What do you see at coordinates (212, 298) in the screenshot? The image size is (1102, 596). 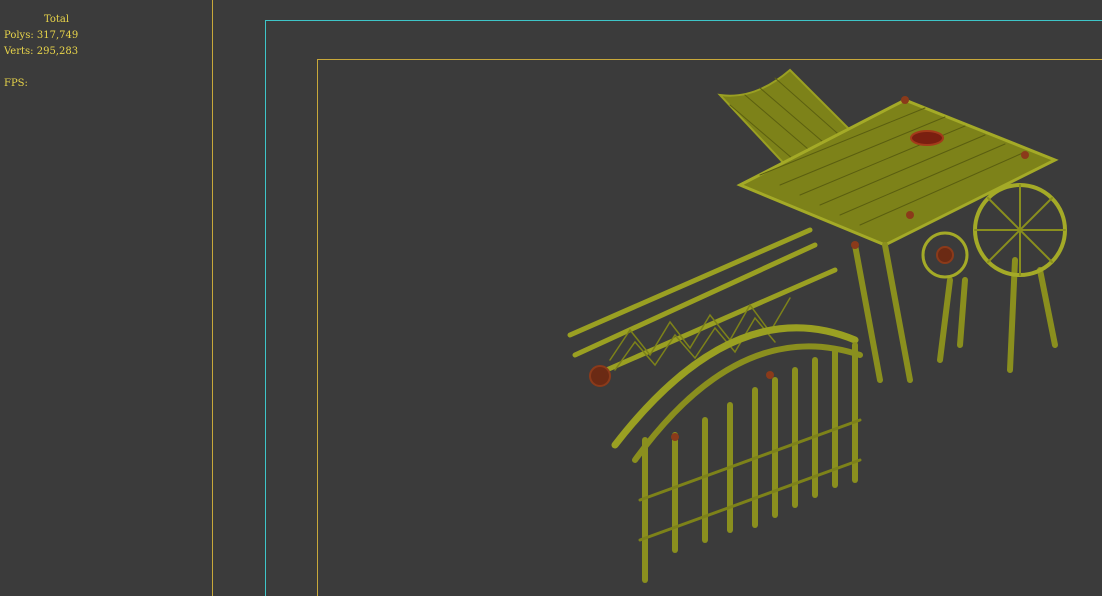 I see `viewport-guide-line` at bounding box center [212, 298].